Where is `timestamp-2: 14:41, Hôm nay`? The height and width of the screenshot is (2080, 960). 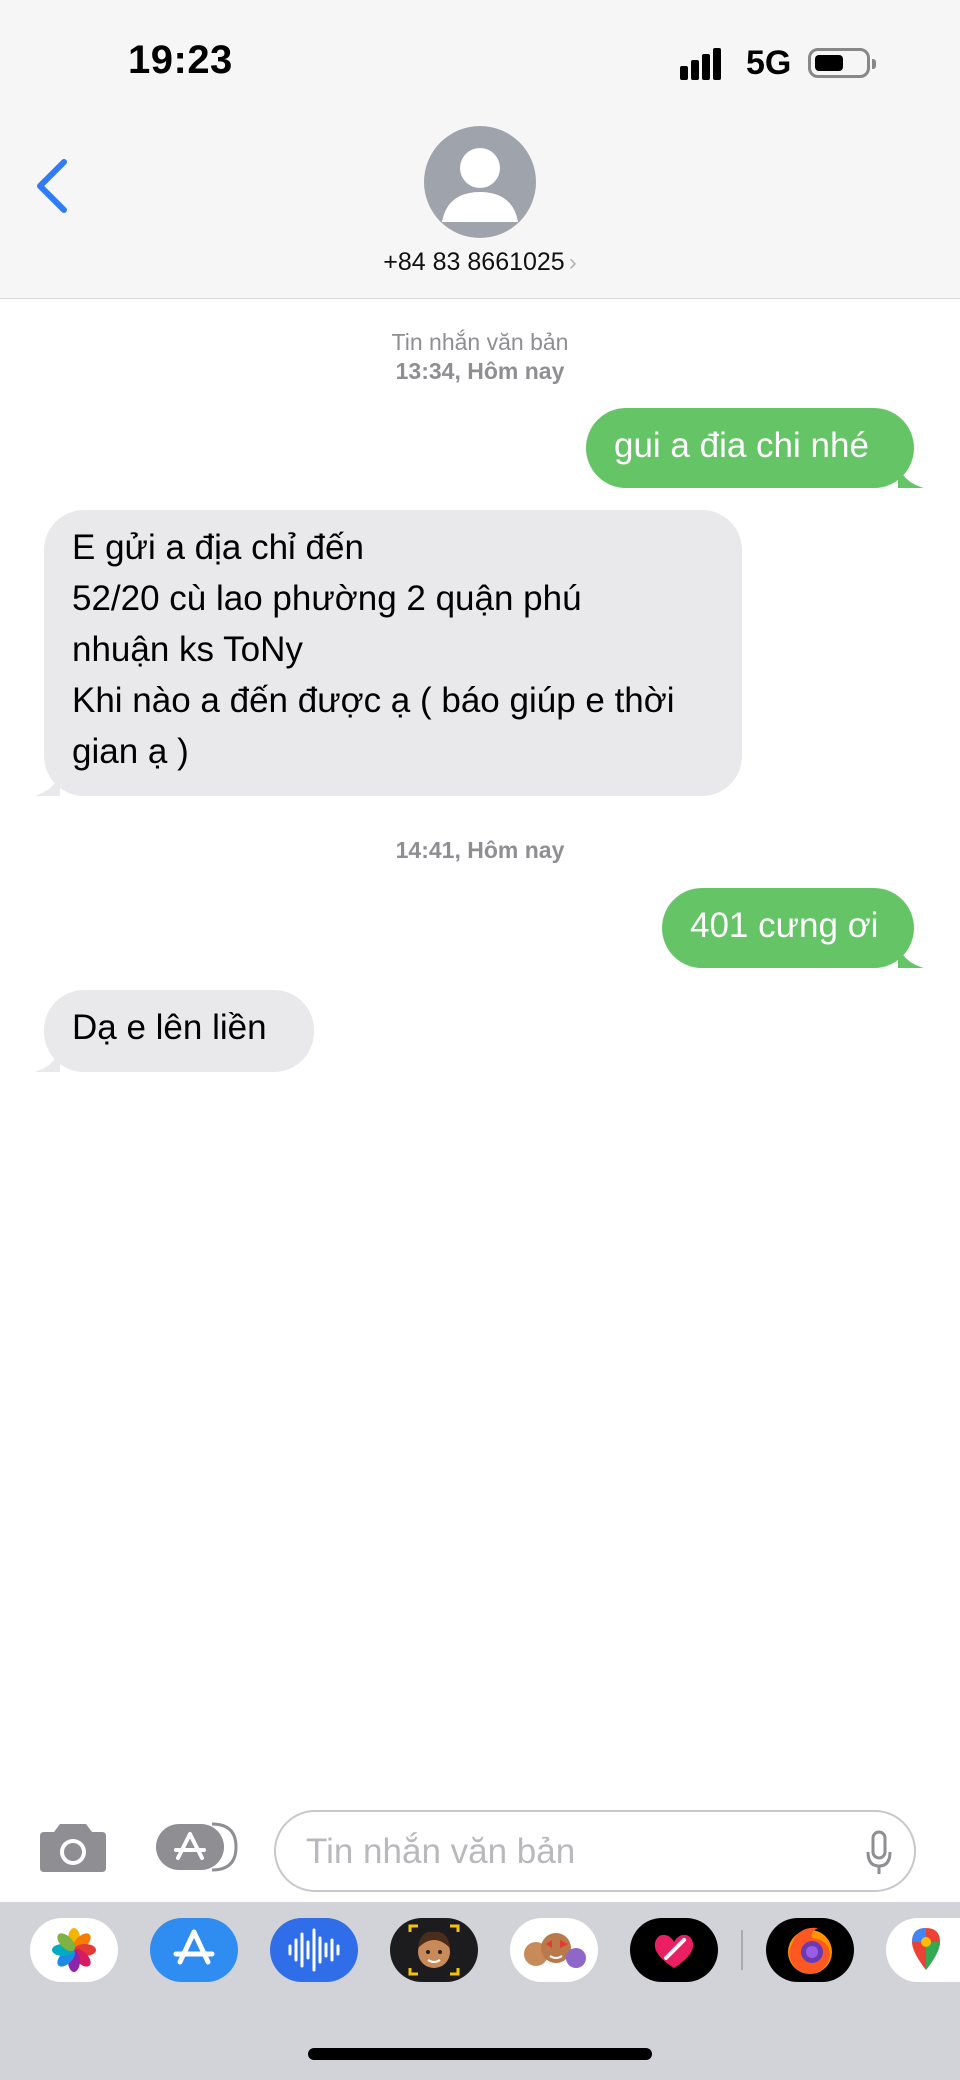
timestamp-2: 14:41, Hôm nay is located at coordinates (480, 850).